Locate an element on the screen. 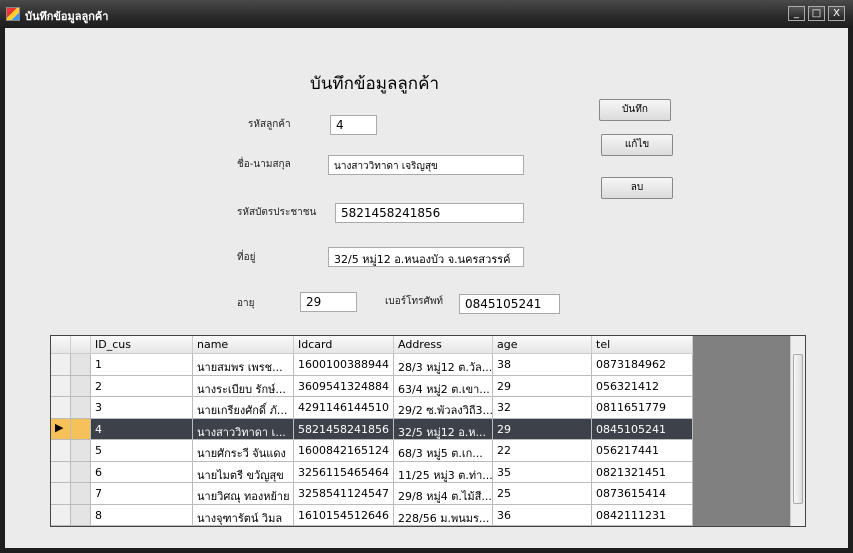  cell-id: 7 is located at coordinates (142, 494).